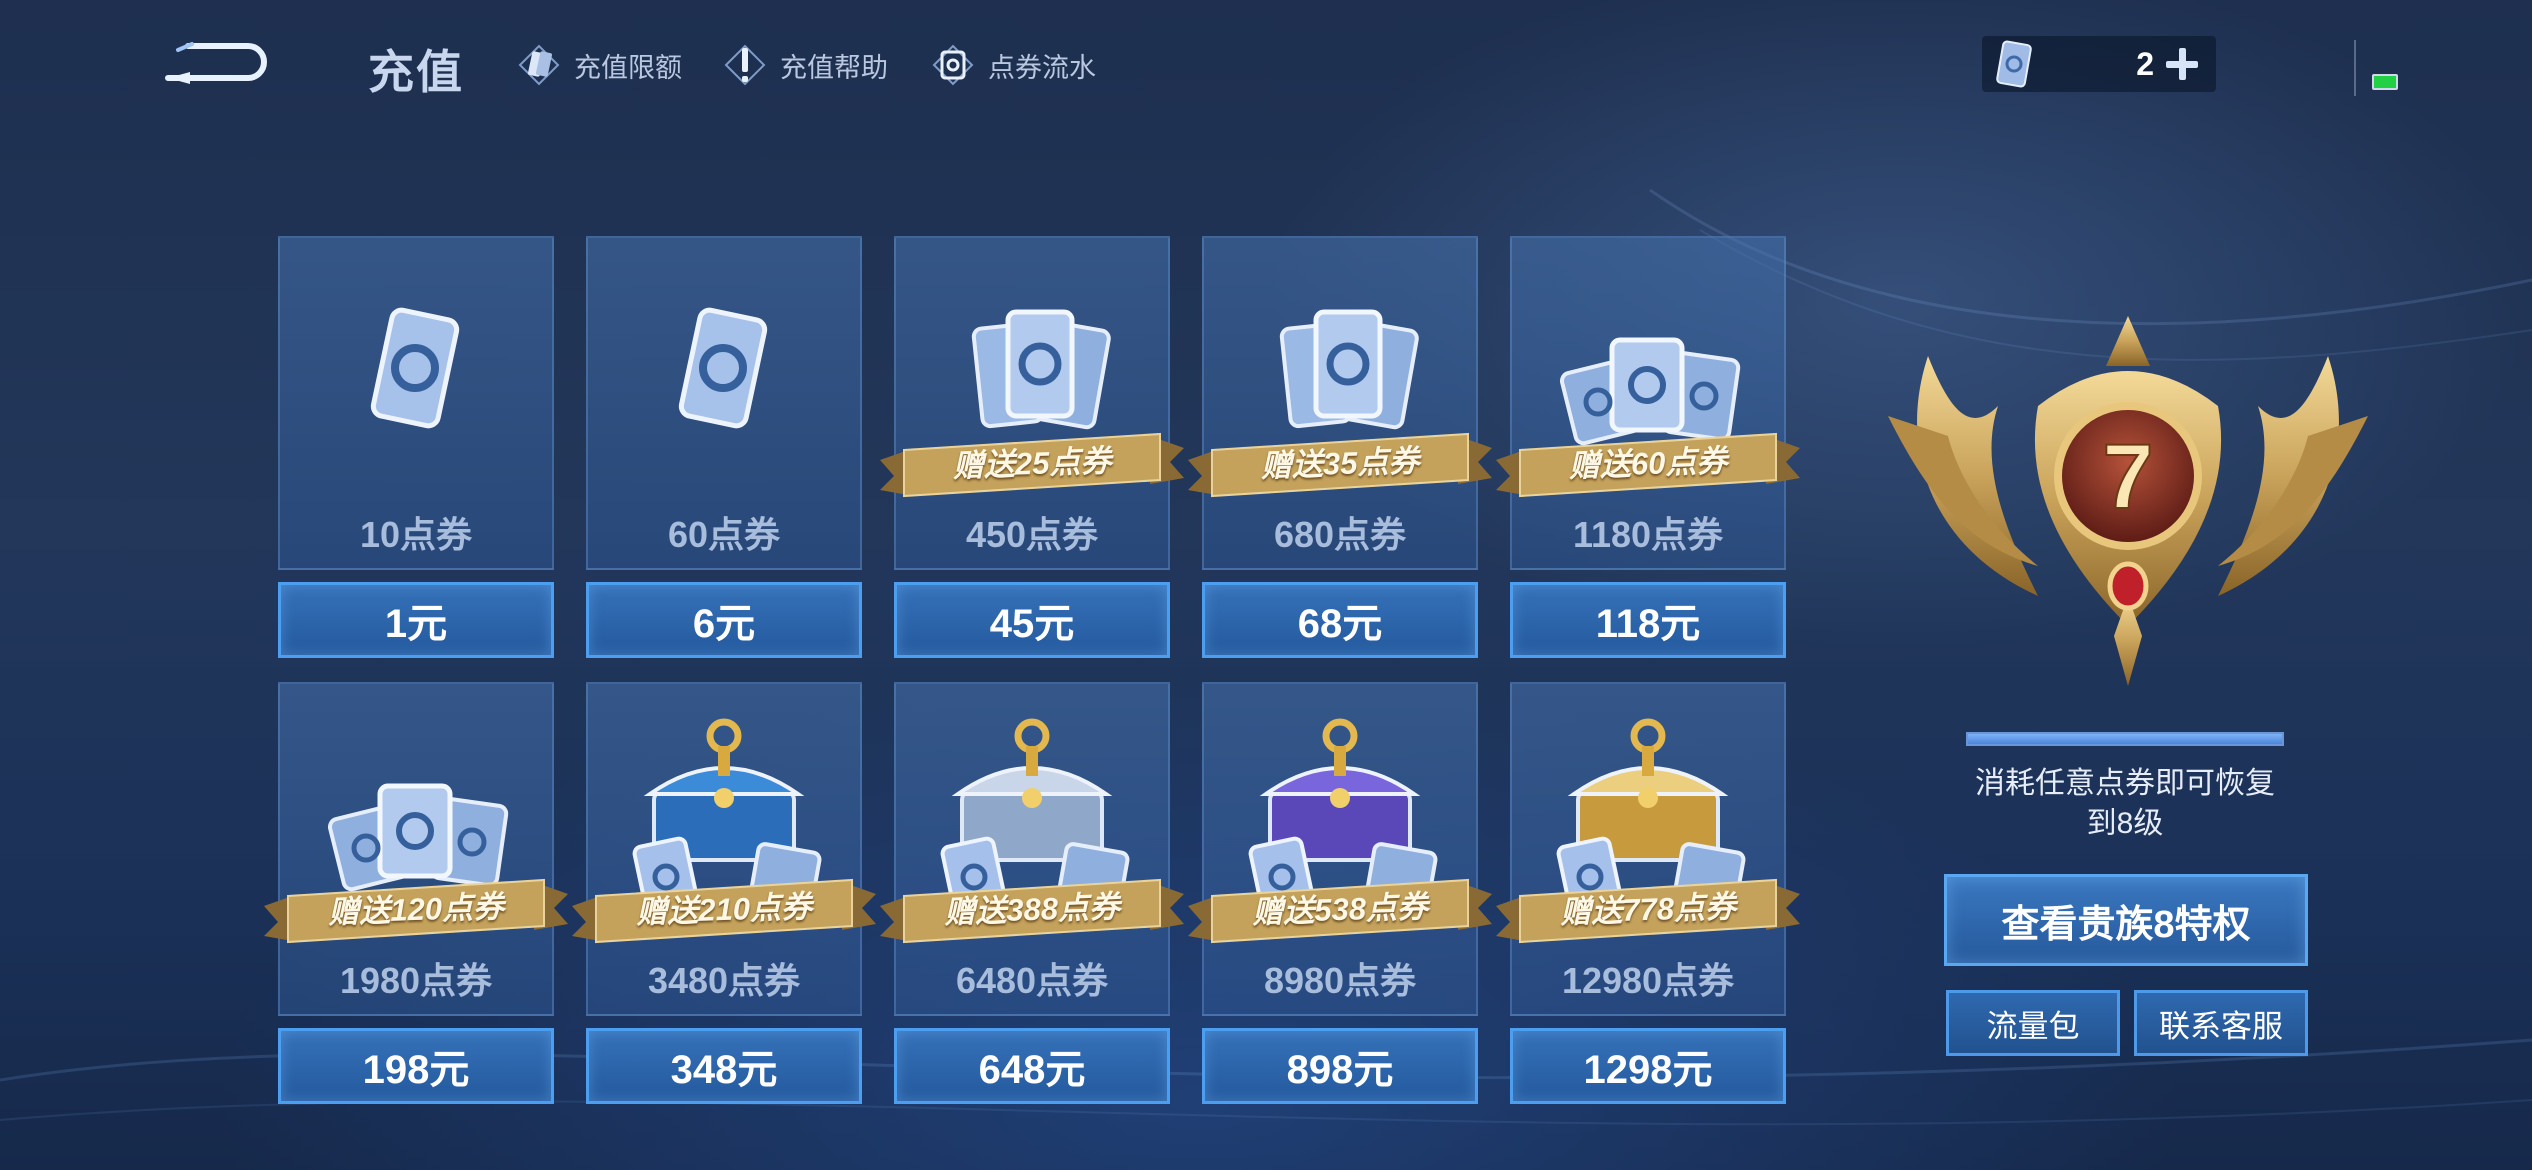 This screenshot has width=2532, height=1170. Describe the element at coordinates (2126, 920) in the screenshot. I see `view-nobility-privileges-button: 查看贵族8特权` at that location.